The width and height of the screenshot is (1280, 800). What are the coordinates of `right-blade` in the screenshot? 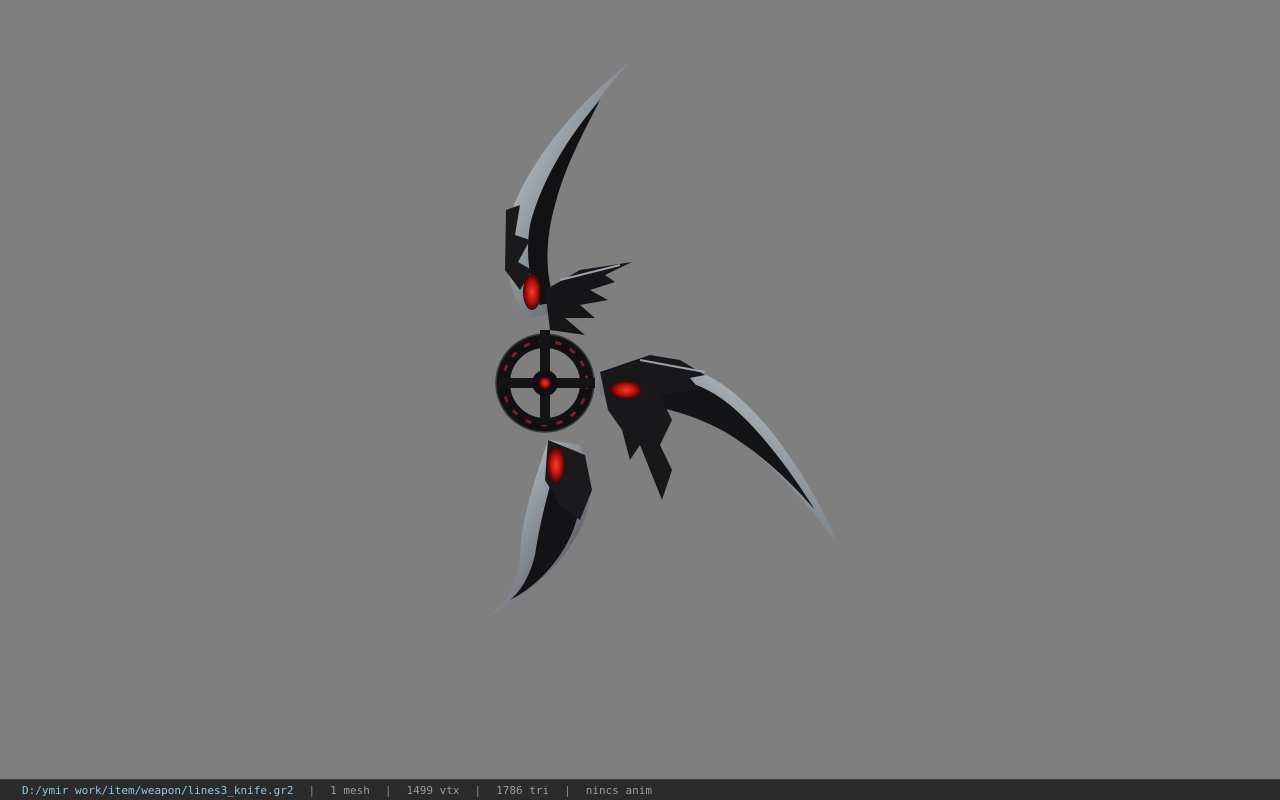 It's located at (718, 450).